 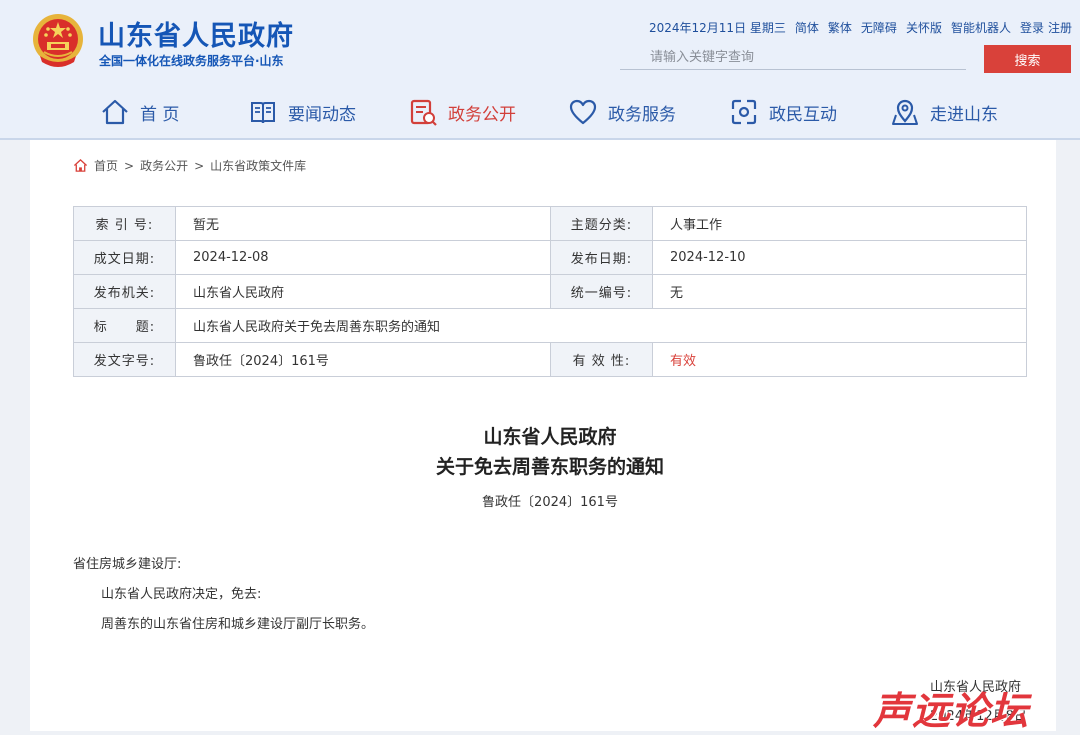 I want to click on breadcrumb-home: 首页, so click(x=106, y=165).